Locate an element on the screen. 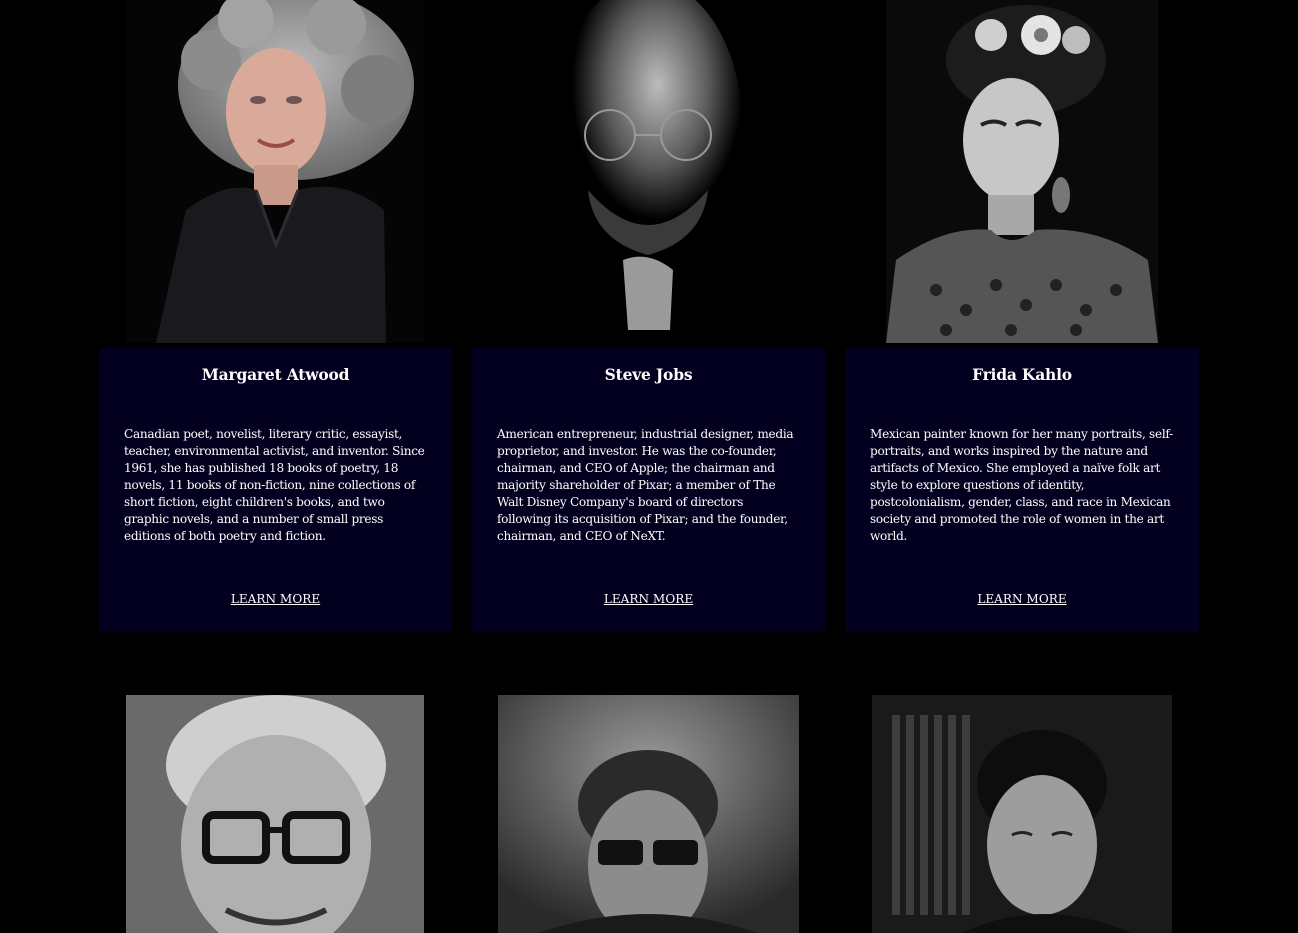 This screenshot has width=1298, height=933. frida-kahlo-portrait is located at coordinates (1022, 171).